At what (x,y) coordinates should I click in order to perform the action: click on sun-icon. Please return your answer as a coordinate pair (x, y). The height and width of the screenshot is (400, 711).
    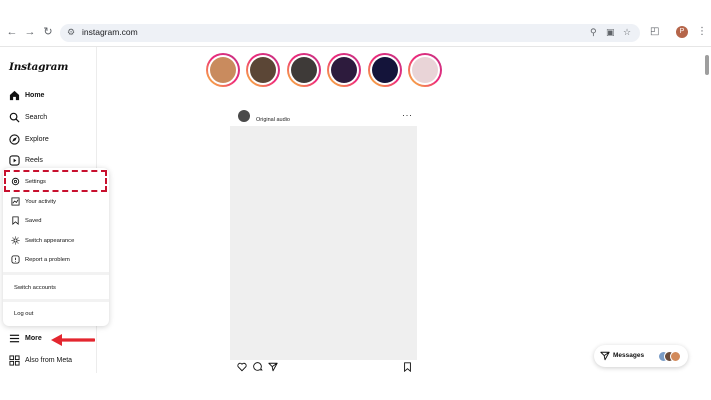
    Looking at the image, I should click on (15, 240).